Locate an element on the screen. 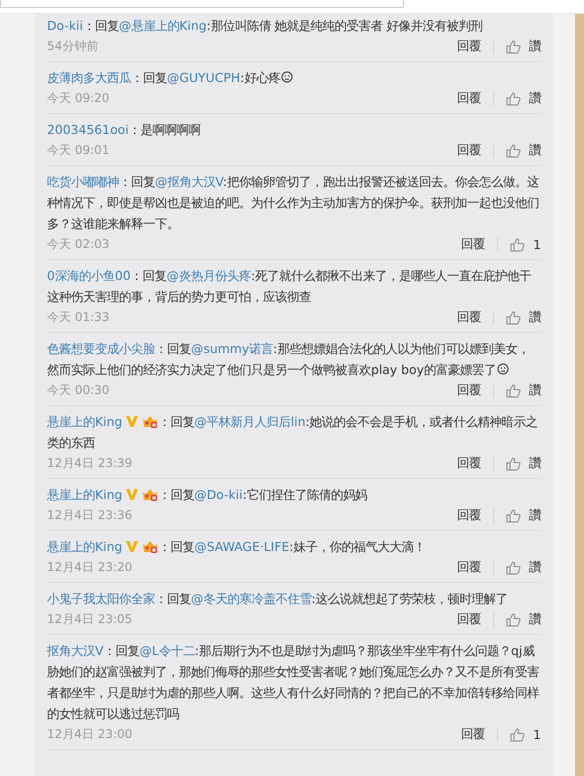 The image size is (584, 776). scrollbar is located at coordinates (579, 395).